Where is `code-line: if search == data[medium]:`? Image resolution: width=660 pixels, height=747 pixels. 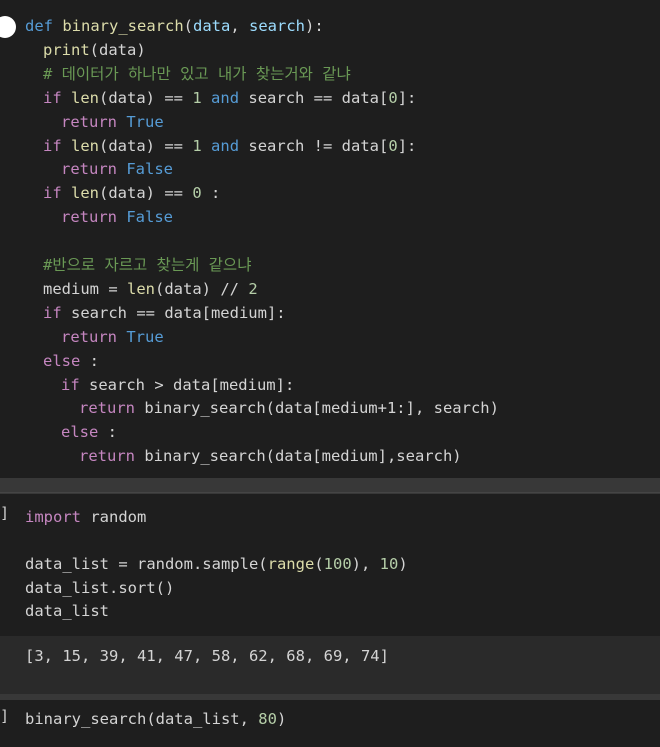
code-line: if search == data[medium]: is located at coordinates (164, 313).